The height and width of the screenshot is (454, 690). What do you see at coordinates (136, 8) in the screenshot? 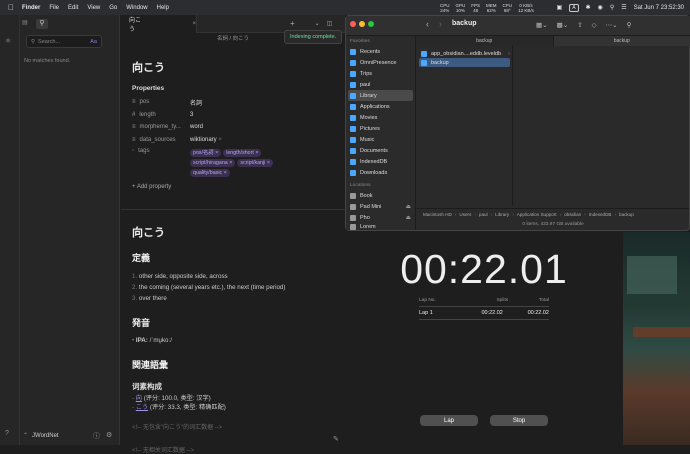
I see `menu-window: Window` at bounding box center [136, 8].